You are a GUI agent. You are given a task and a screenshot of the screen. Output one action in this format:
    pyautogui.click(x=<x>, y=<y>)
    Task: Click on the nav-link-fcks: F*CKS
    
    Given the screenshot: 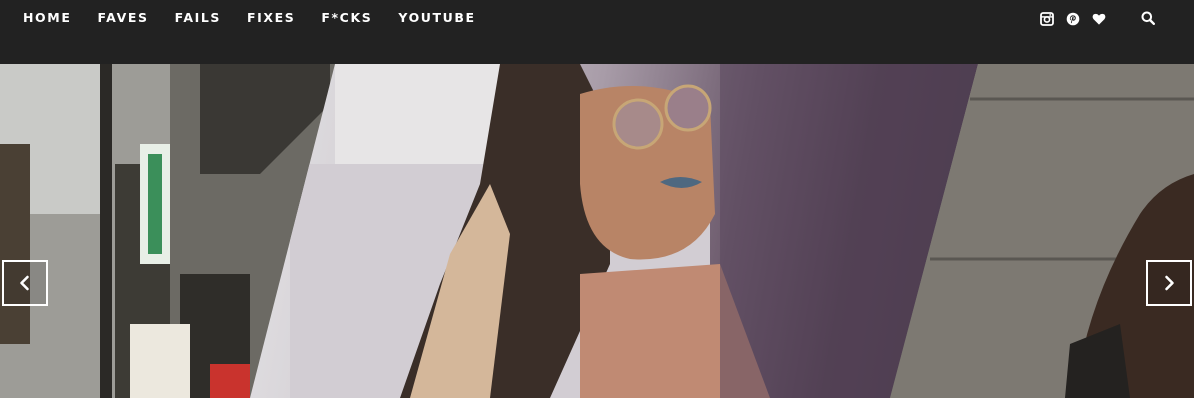 What is the action you would take?
    pyautogui.click(x=346, y=18)
    